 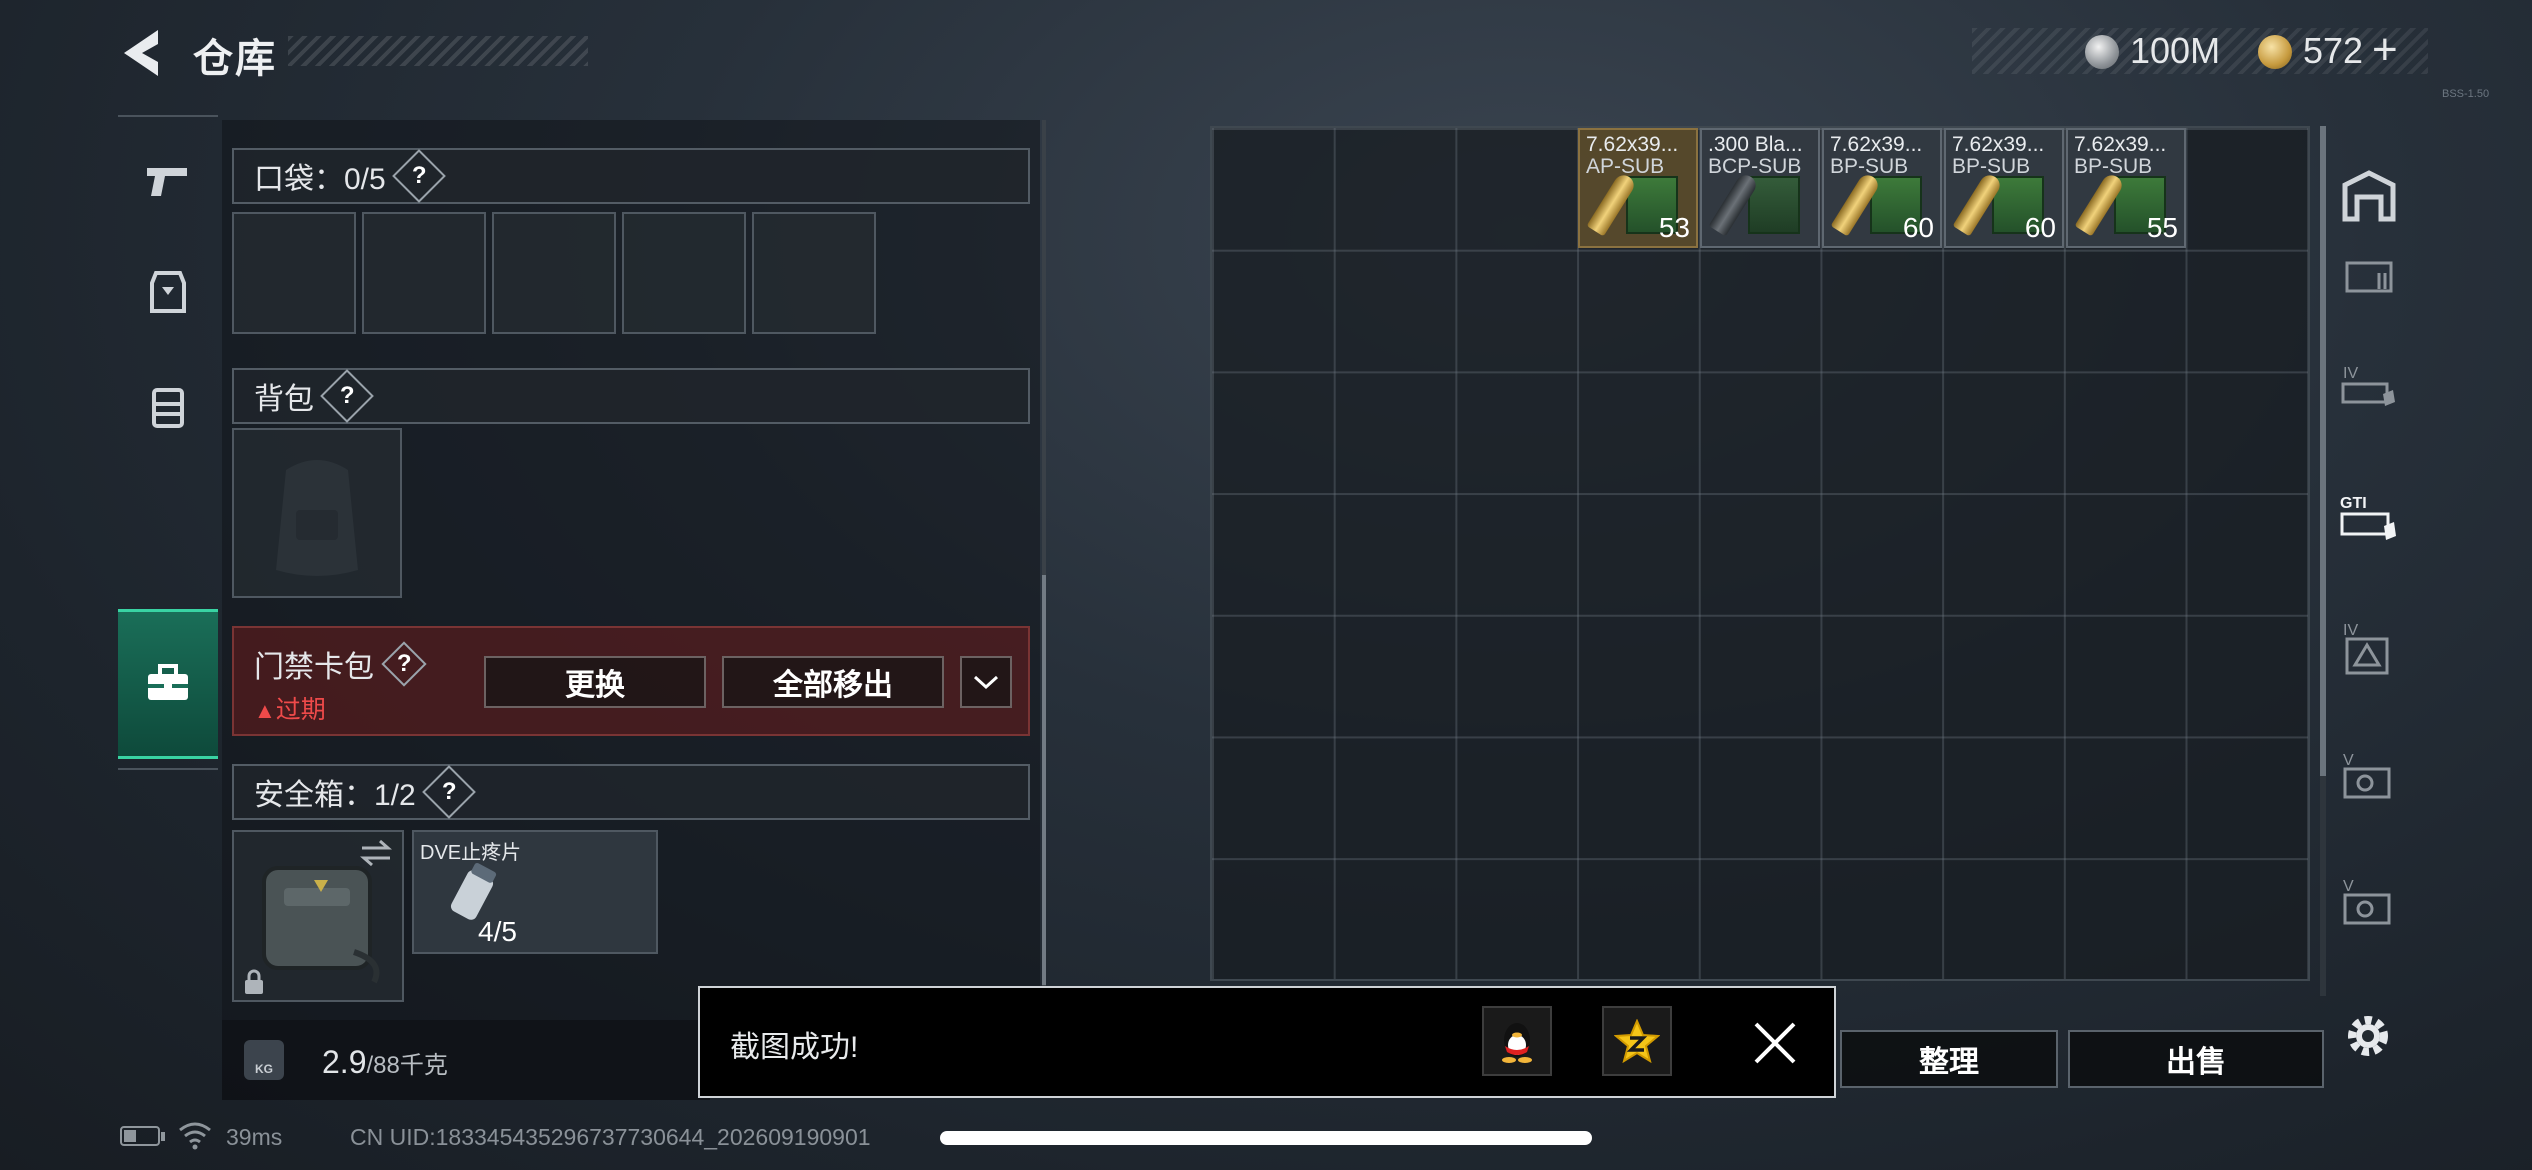 What do you see at coordinates (1266, 1138) in the screenshot?
I see `home-indicator` at bounding box center [1266, 1138].